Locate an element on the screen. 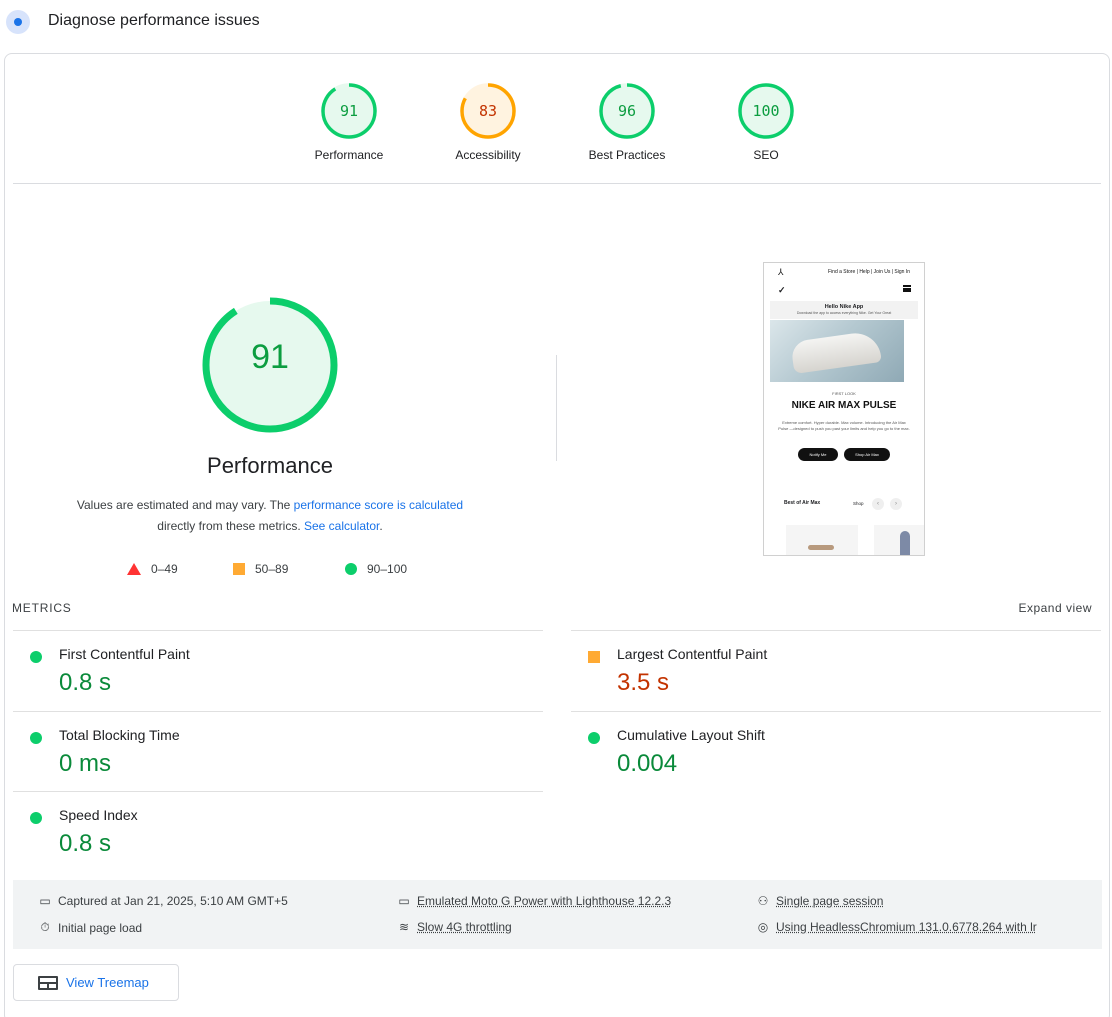  metric-name: Cumulative Layout Shift is located at coordinates (691, 735).